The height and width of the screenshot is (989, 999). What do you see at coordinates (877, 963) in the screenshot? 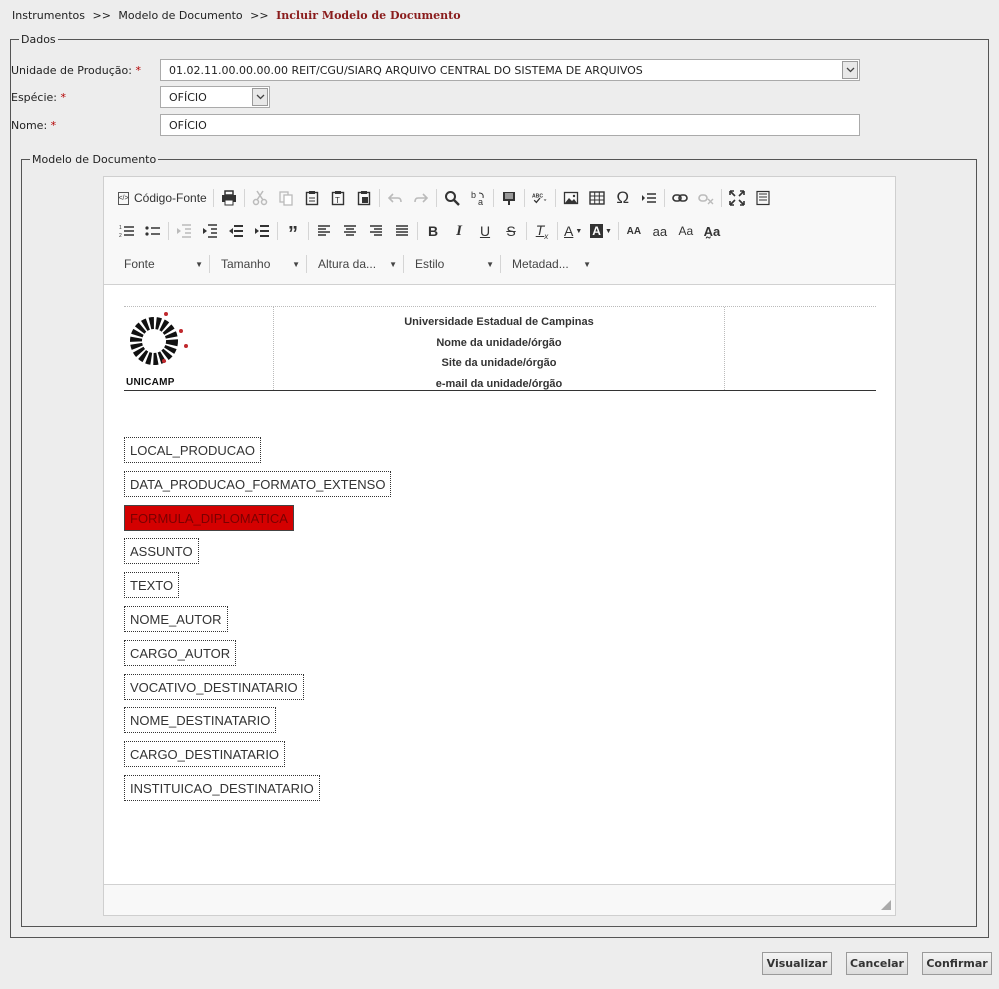
I see `cancelar-button: Cancelar` at bounding box center [877, 963].